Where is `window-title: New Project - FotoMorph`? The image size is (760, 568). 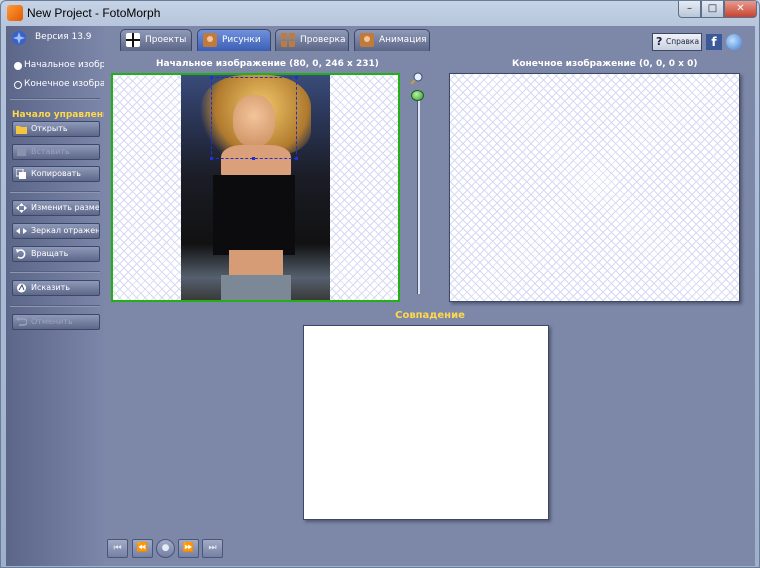
window-title: New Project - FotoMorph is located at coordinates (94, 13).